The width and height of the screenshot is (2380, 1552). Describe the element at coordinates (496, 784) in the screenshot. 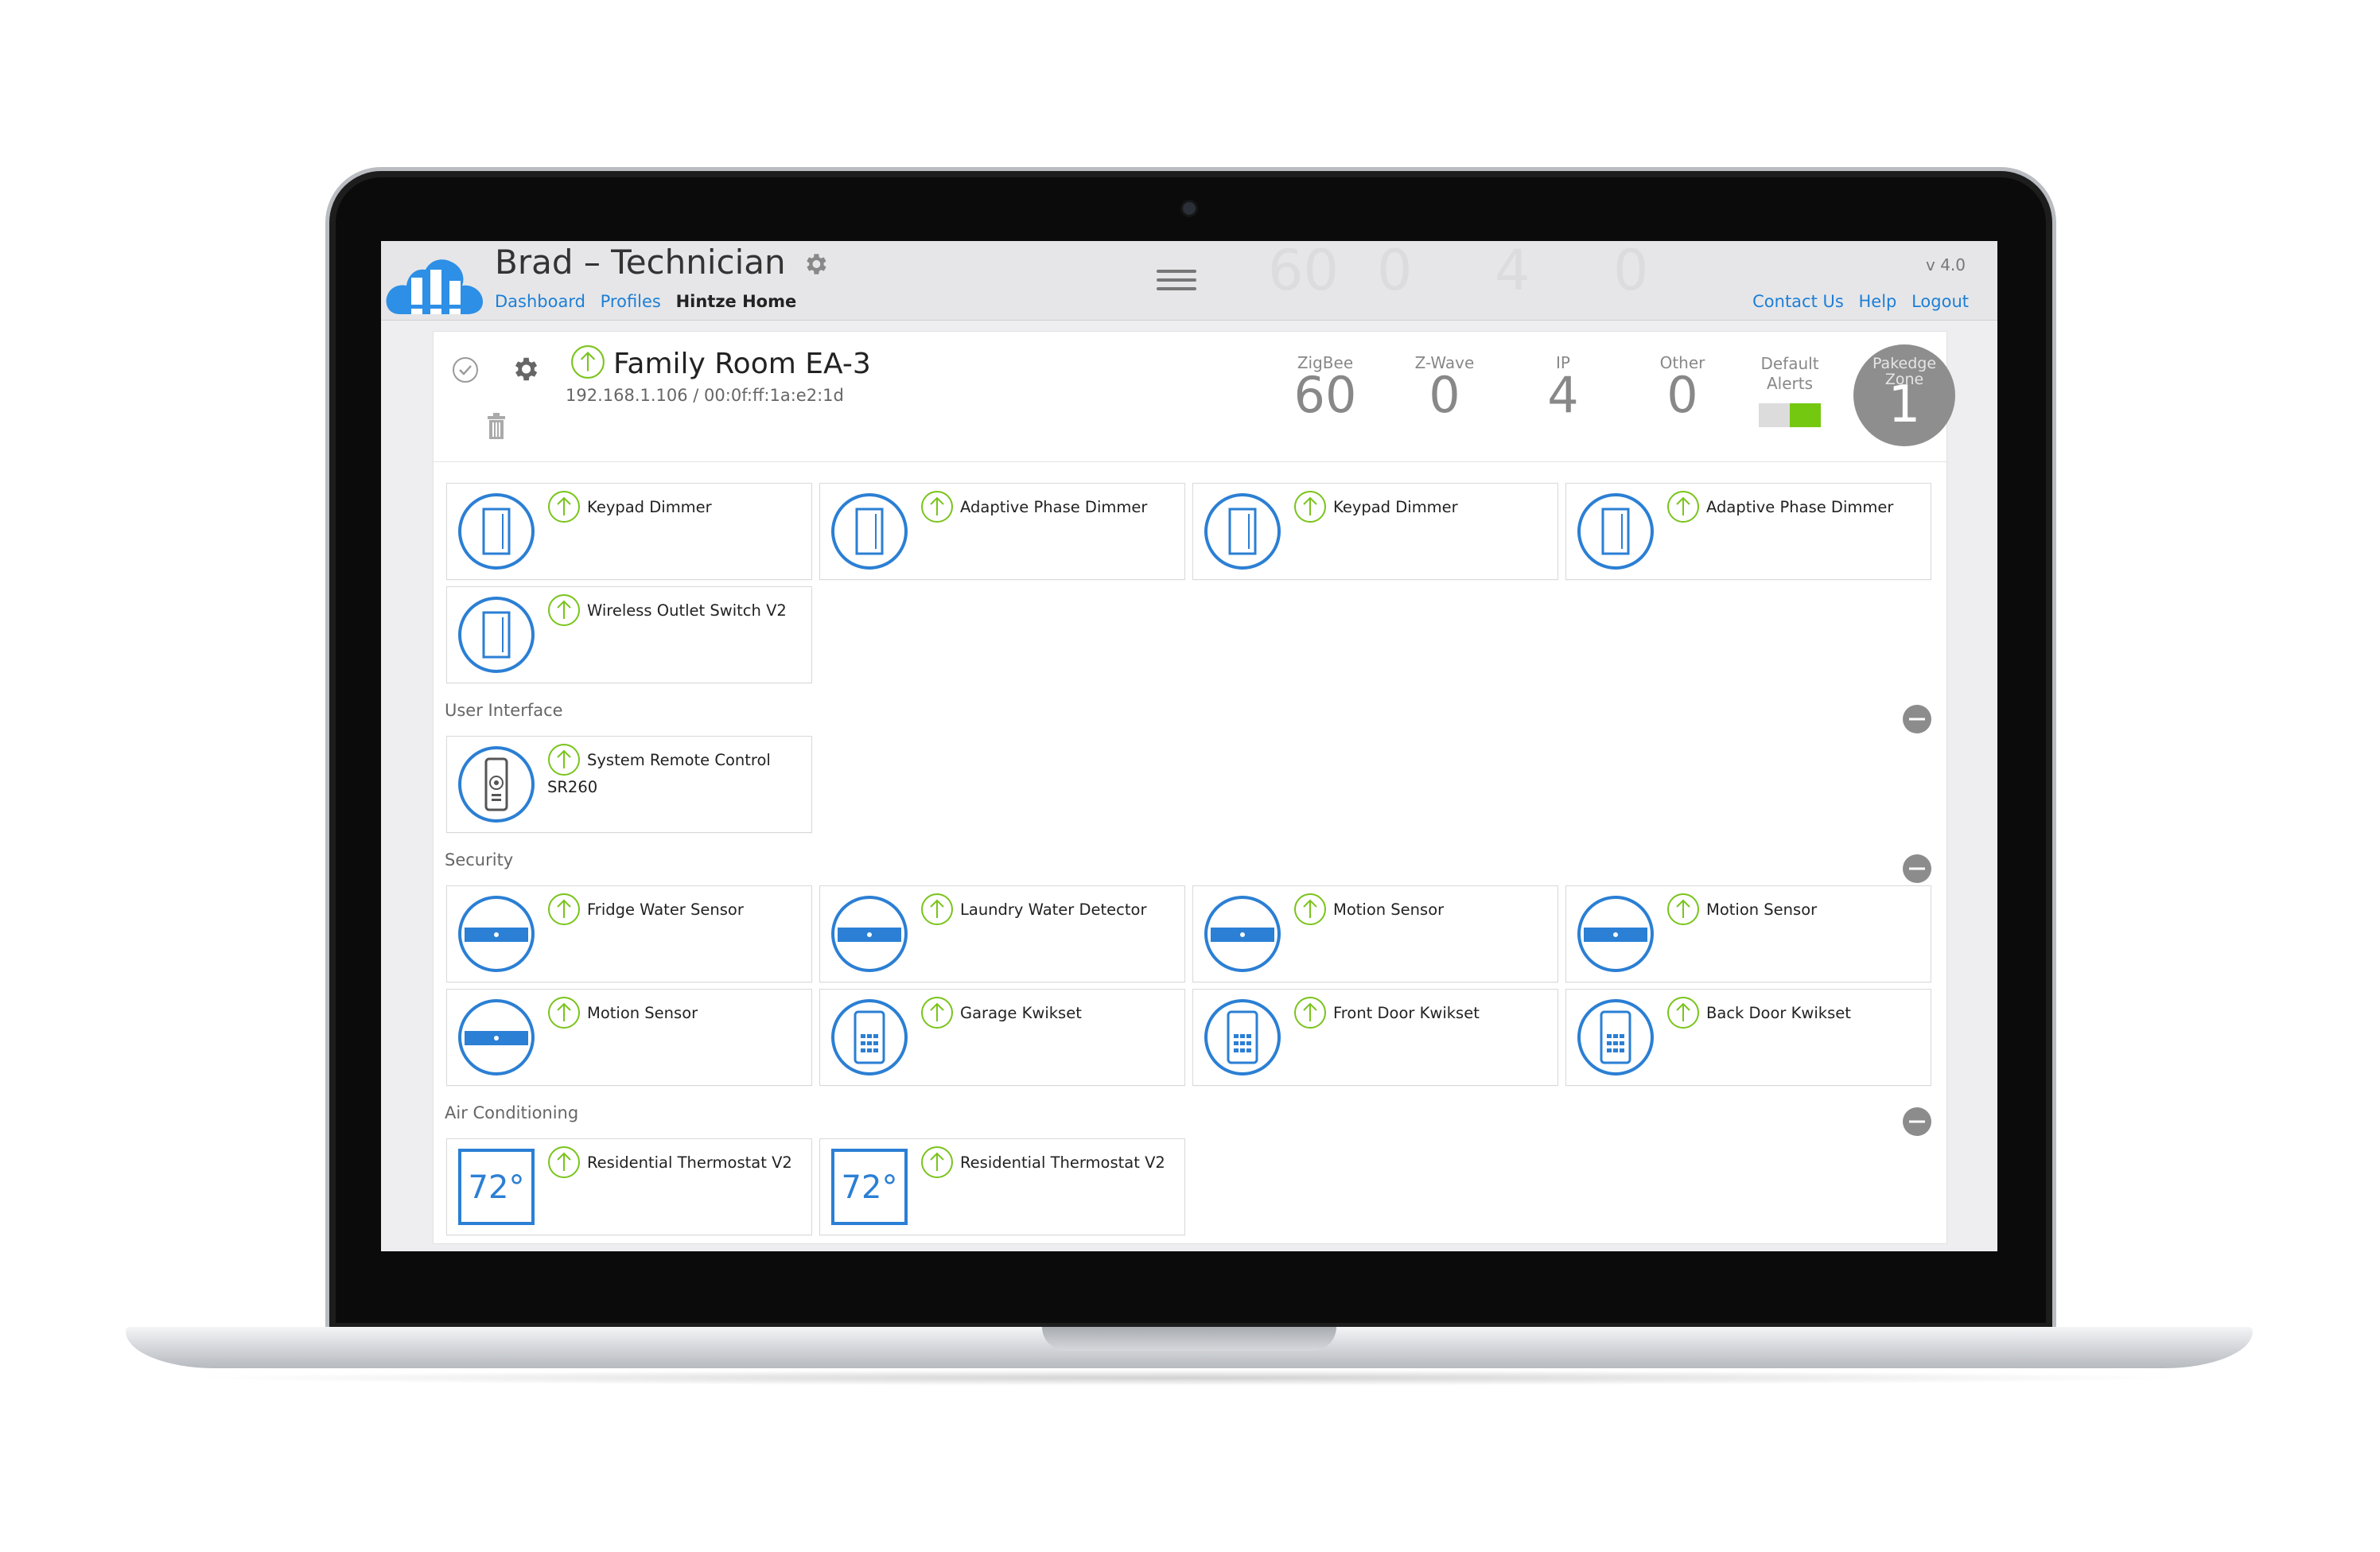

I see `remote-control-icon` at that location.